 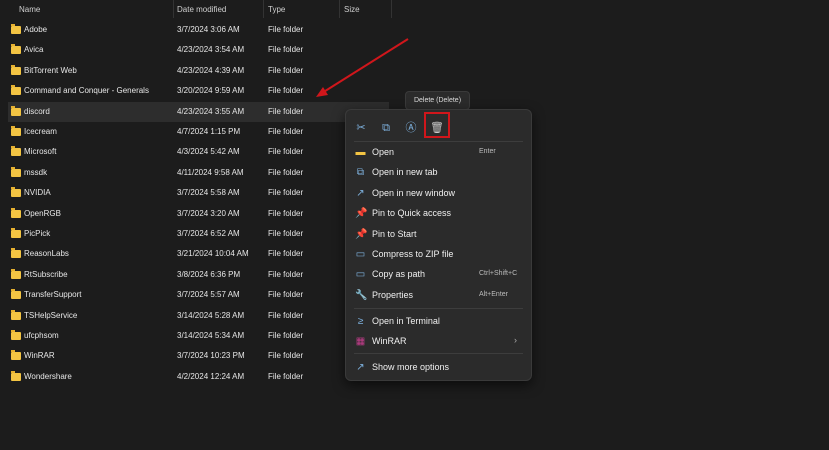 What do you see at coordinates (498, 274) in the screenshot?
I see `menu-item-shortcut: Ctrl+Shift+C` at bounding box center [498, 274].